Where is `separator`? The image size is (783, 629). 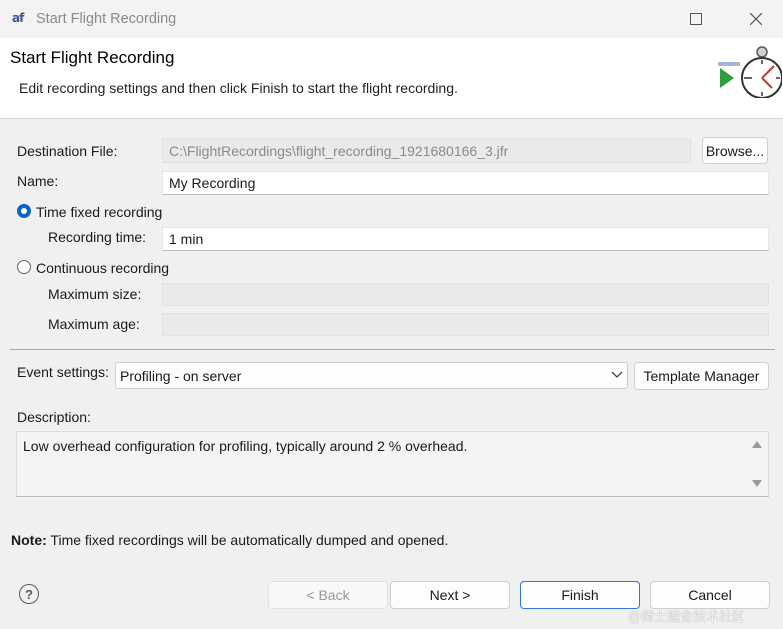
separator is located at coordinates (392, 349).